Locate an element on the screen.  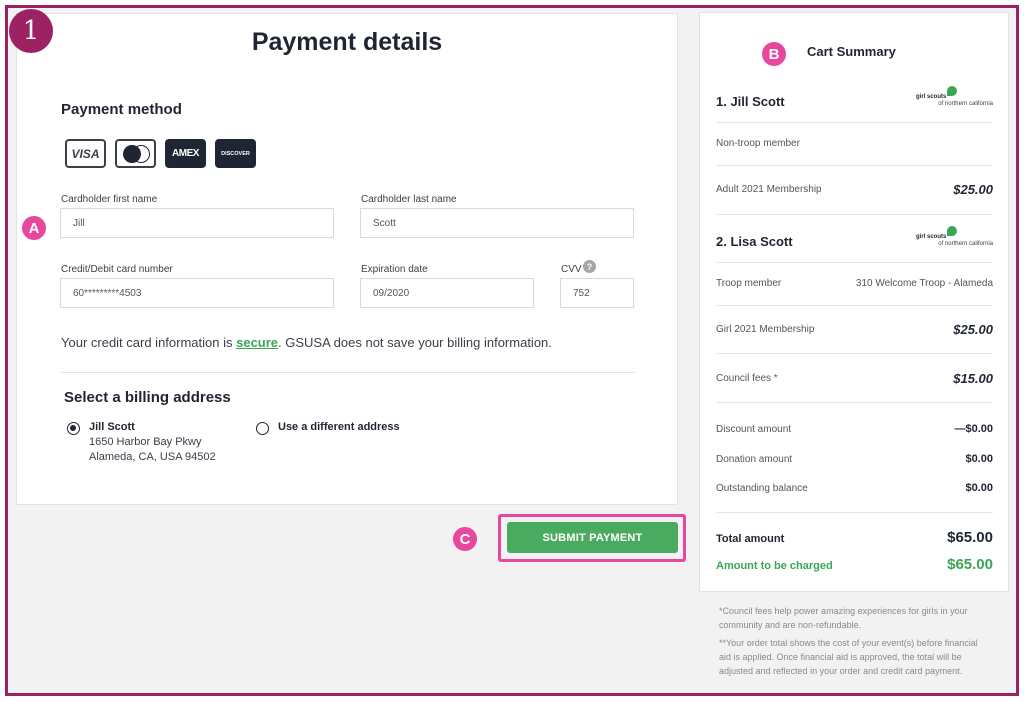
secure-link: secure is located at coordinates (257, 342).